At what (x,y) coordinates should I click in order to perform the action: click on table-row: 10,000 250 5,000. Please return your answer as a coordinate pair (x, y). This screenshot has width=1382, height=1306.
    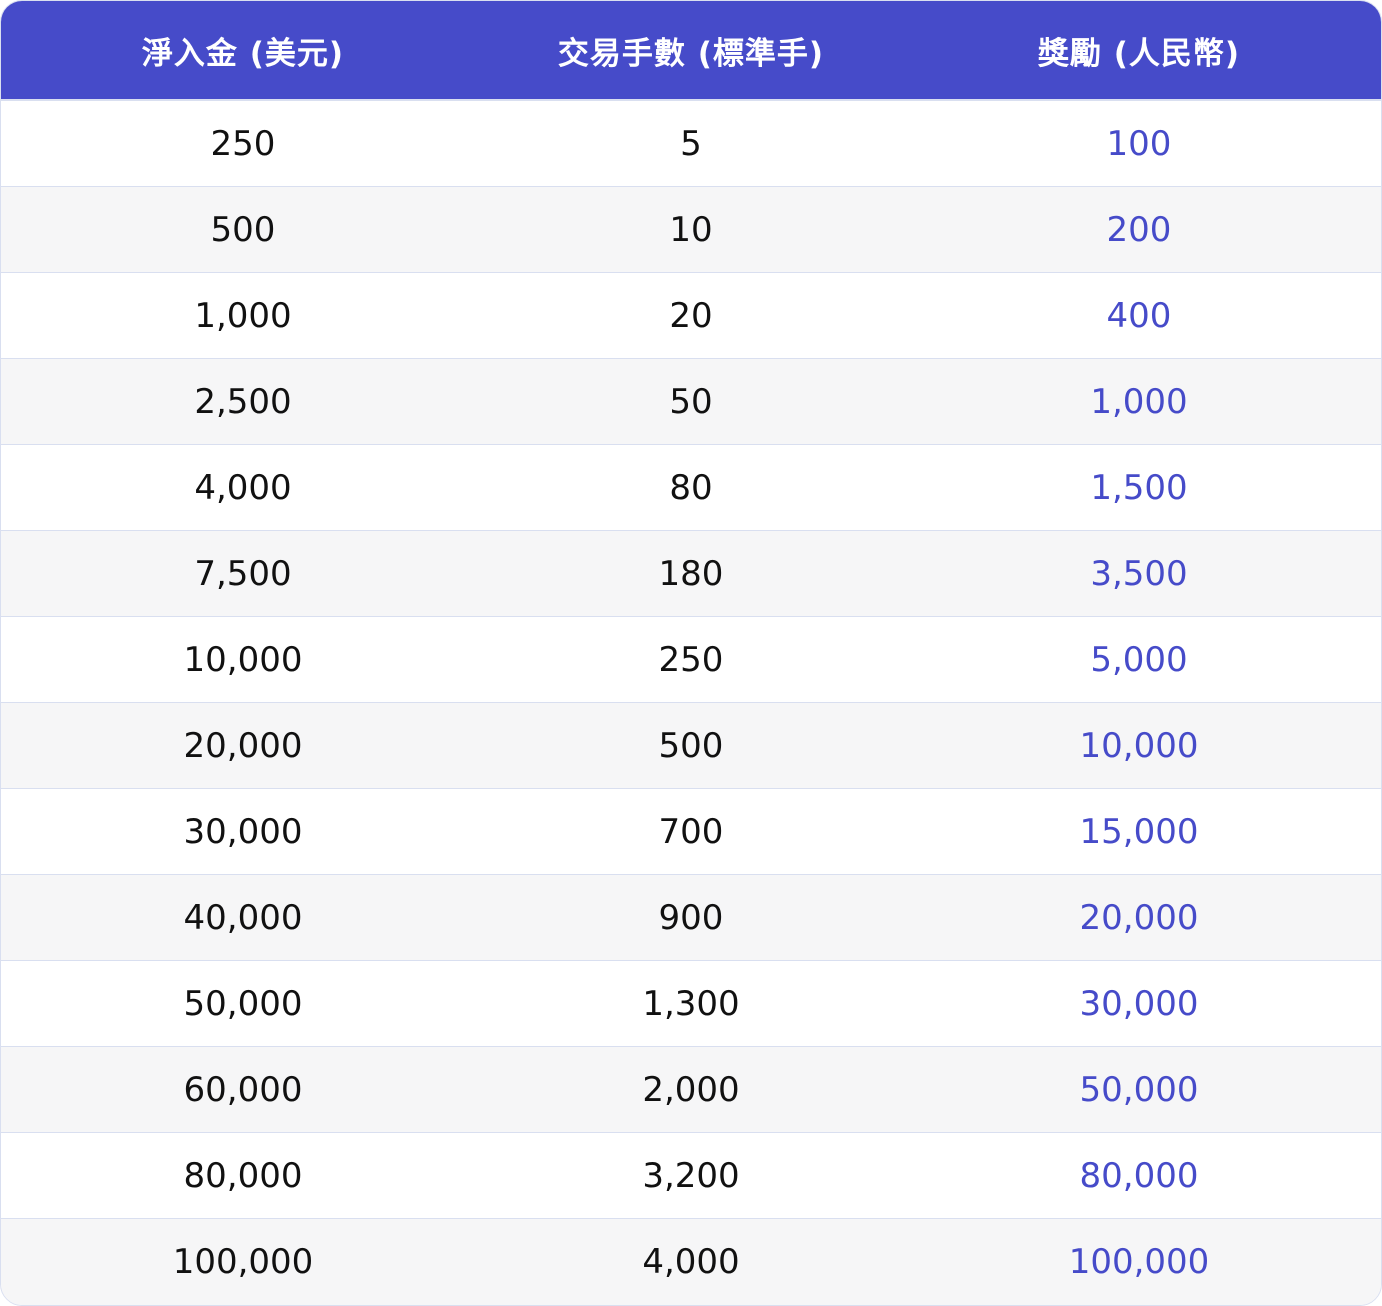
    Looking at the image, I should click on (691, 660).